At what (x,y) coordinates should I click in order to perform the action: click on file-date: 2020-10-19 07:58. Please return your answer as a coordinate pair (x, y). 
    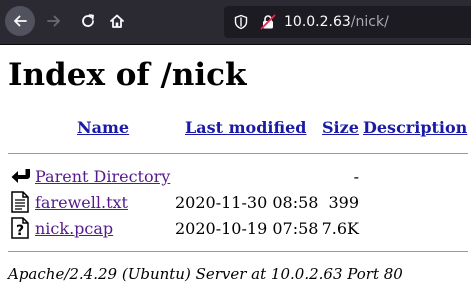
    Looking at the image, I should click on (247, 228).